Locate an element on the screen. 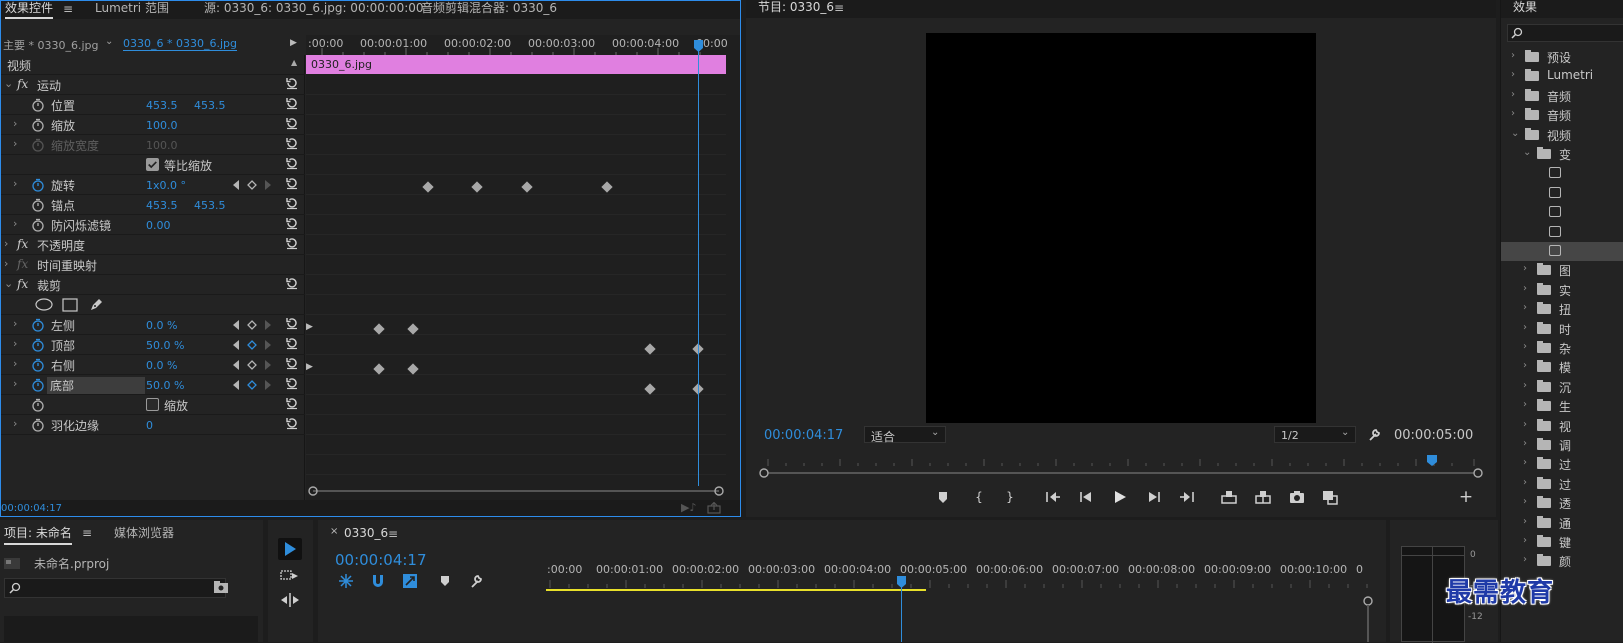 The width and height of the screenshot is (1623, 643). effects-tree-folder: › 实 is located at coordinates (1562, 290).